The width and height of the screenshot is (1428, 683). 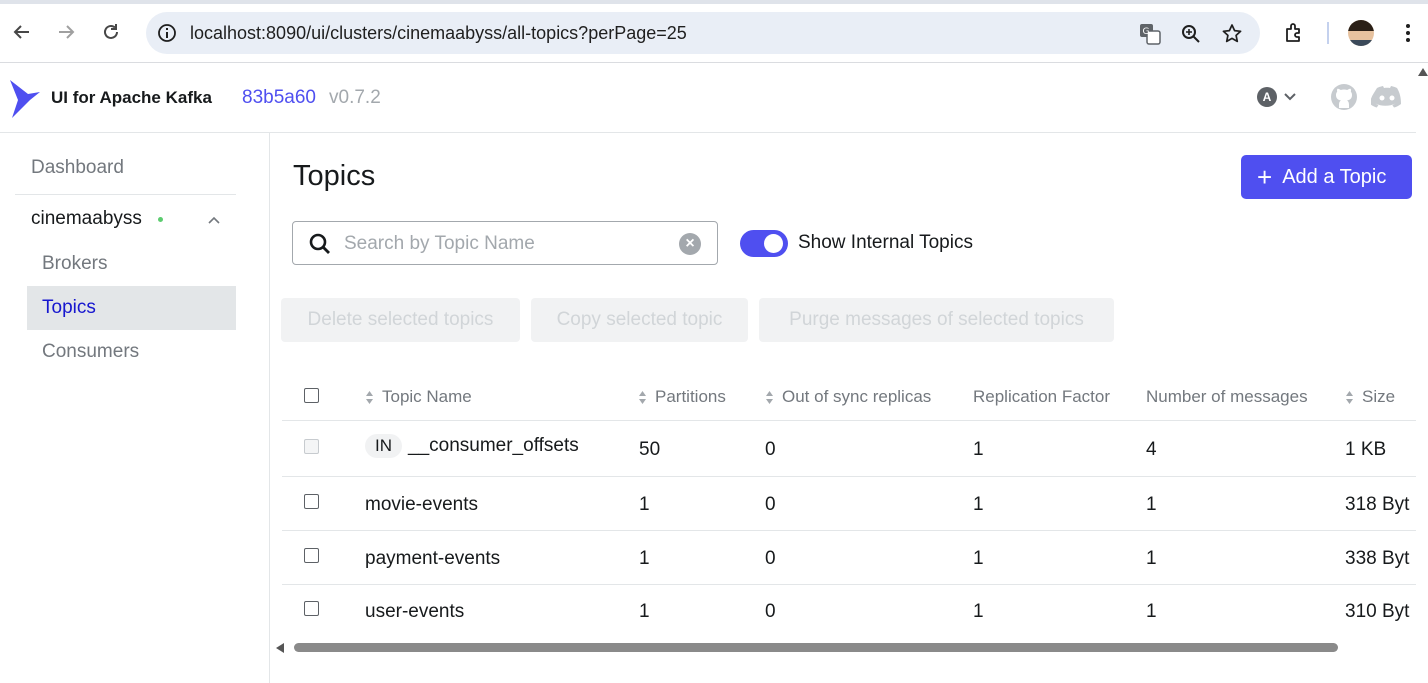 What do you see at coordinates (764, 243) in the screenshot?
I see `show-internal-topics-toggle` at bounding box center [764, 243].